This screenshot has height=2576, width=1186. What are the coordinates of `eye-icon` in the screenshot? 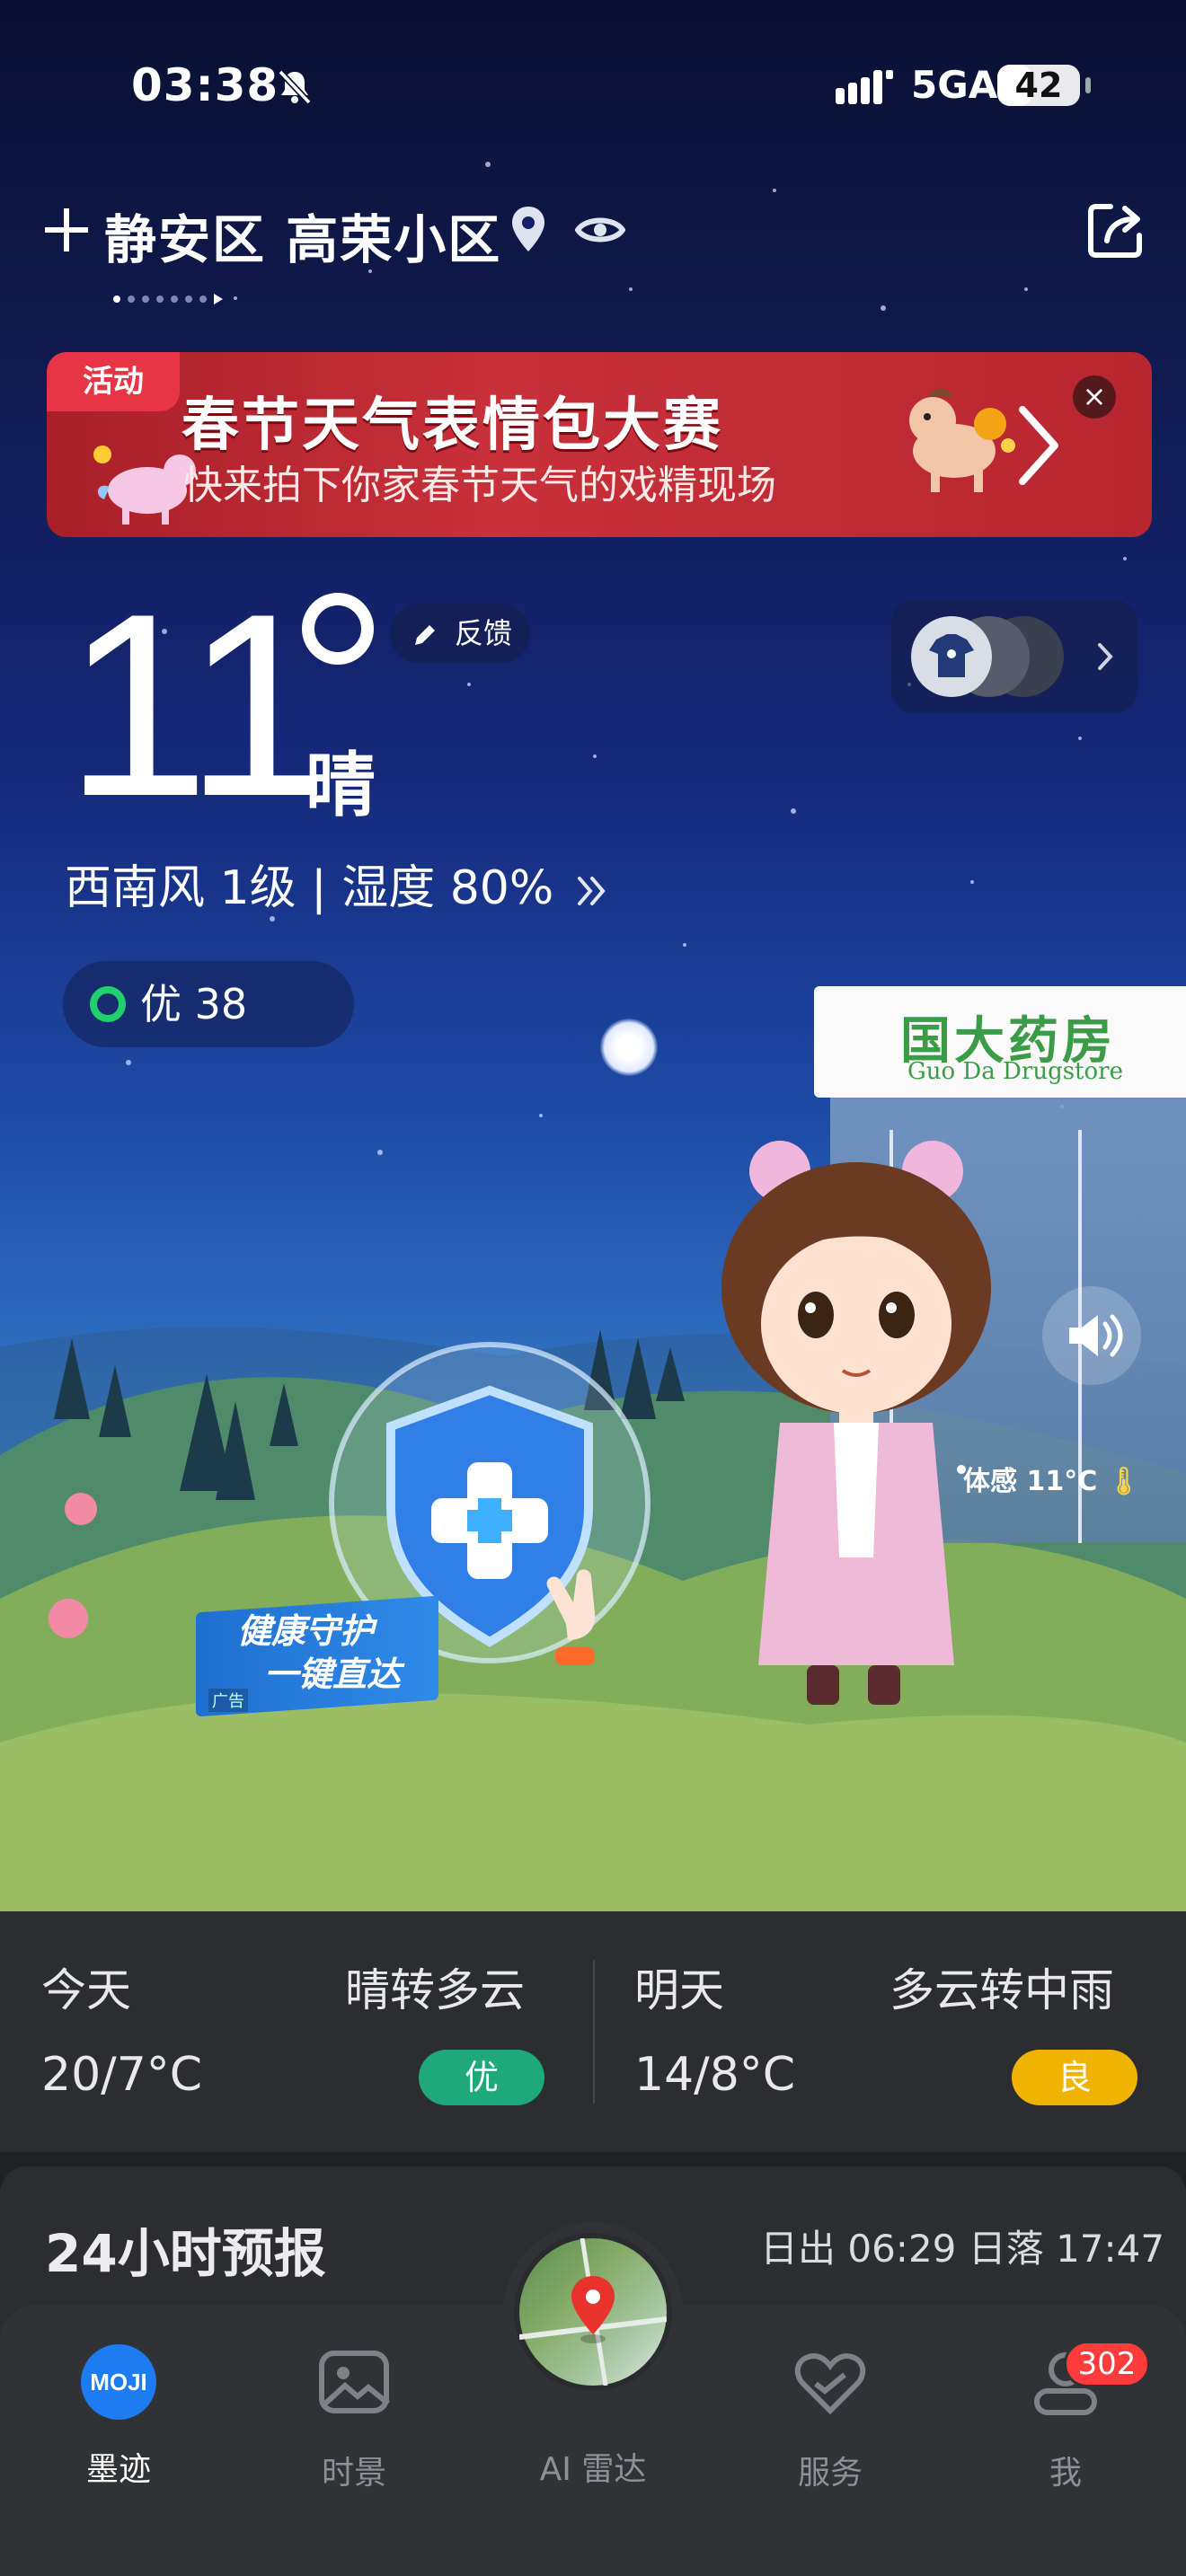 It's located at (600, 230).